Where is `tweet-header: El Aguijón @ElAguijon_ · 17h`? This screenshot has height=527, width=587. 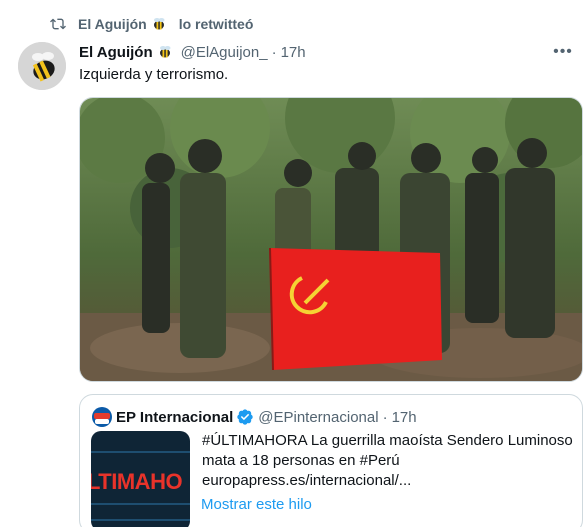
tweet-header: El Aguijón @ElAguijon_ · 17h is located at coordinates (192, 52).